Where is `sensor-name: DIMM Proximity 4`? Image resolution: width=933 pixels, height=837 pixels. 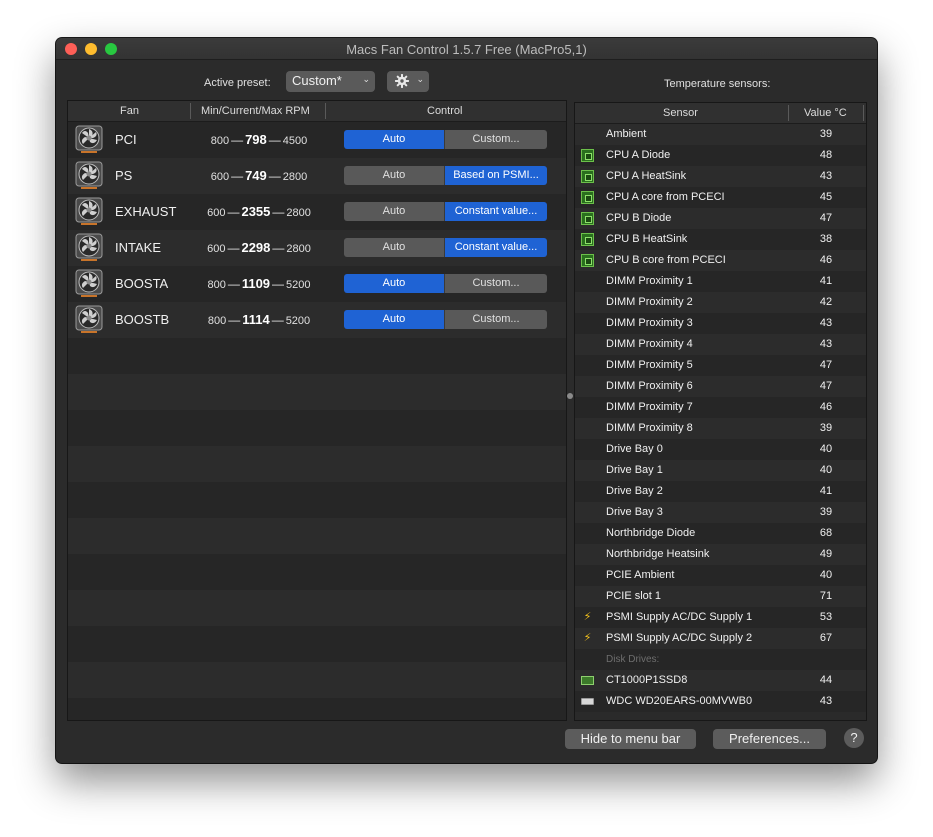 sensor-name: DIMM Proximity 4 is located at coordinates (649, 344).